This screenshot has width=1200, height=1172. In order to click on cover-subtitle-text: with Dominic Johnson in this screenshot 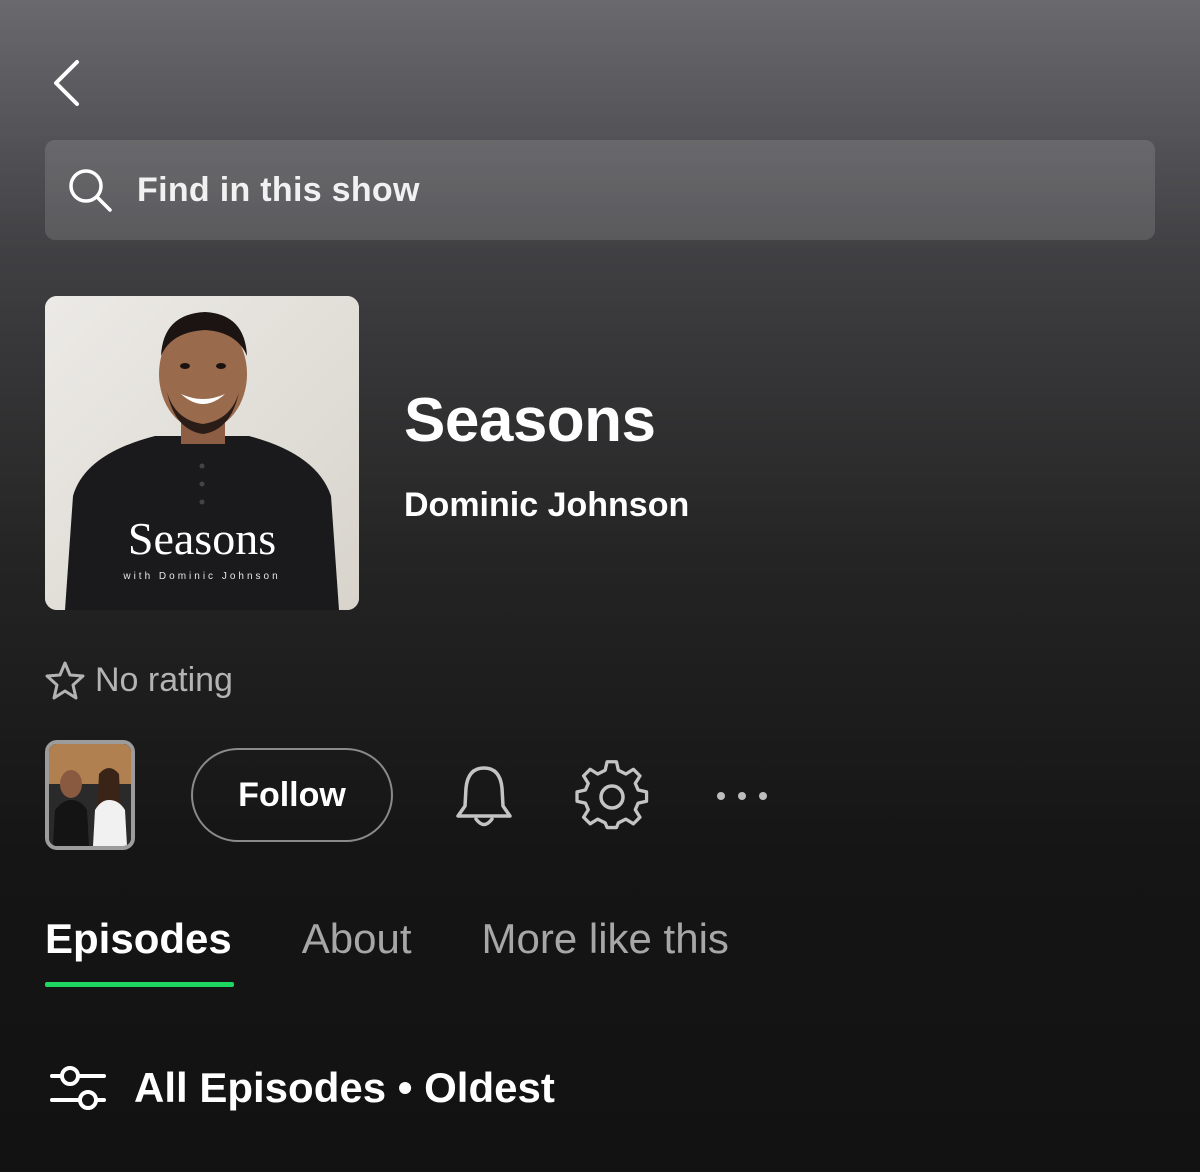, I will do `click(201, 576)`.